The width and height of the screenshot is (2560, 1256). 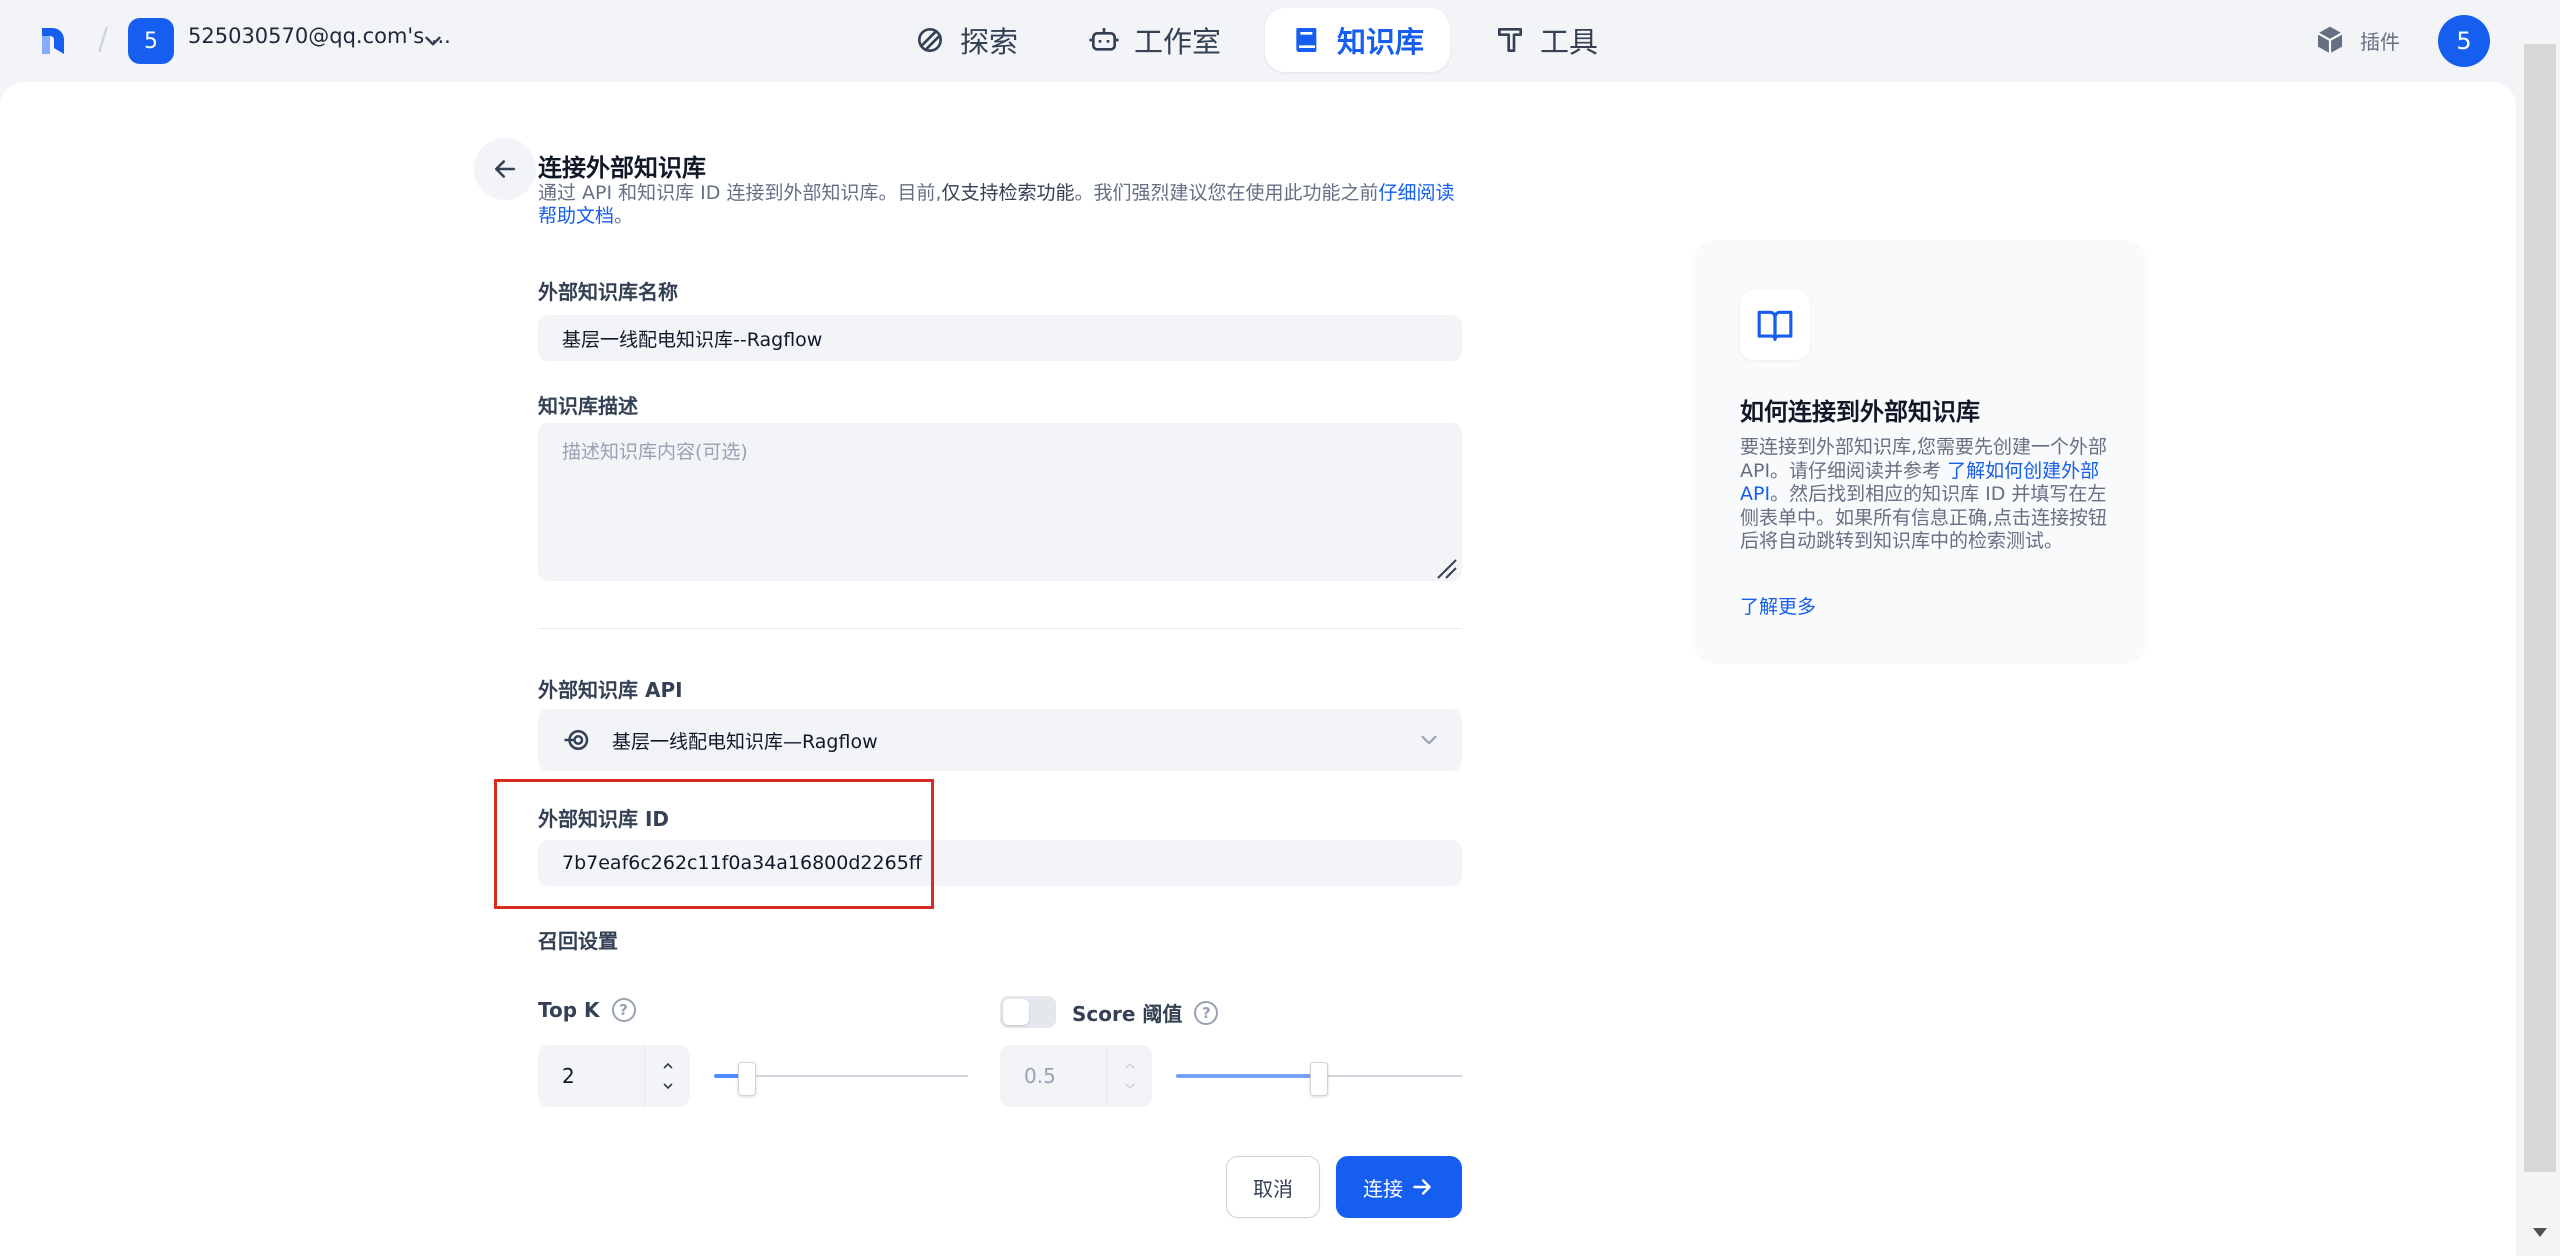 I want to click on tool-icon, so click(x=1510, y=40).